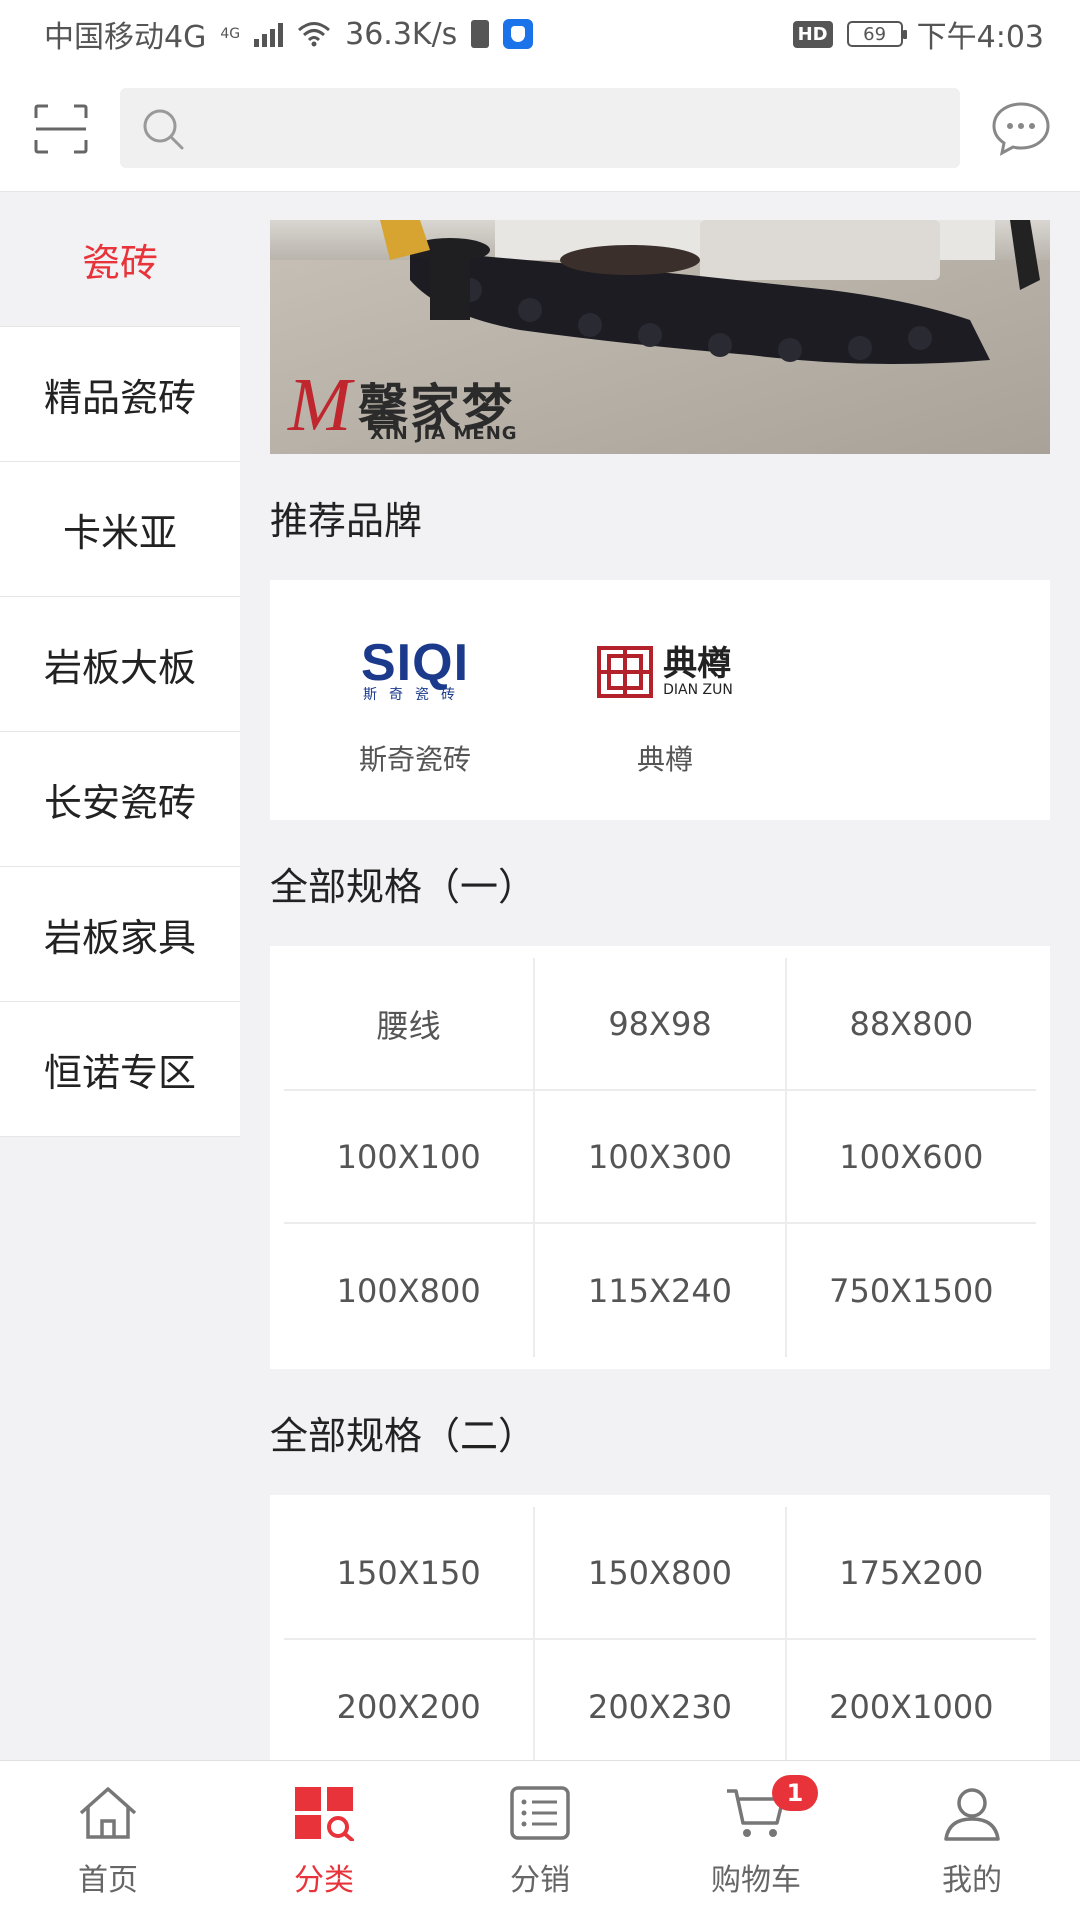 The image size is (1080, 1920). Describe the element at coordinates (911, 1290) in the screenshot. I see `spec-cell: 750X1500` at that location.